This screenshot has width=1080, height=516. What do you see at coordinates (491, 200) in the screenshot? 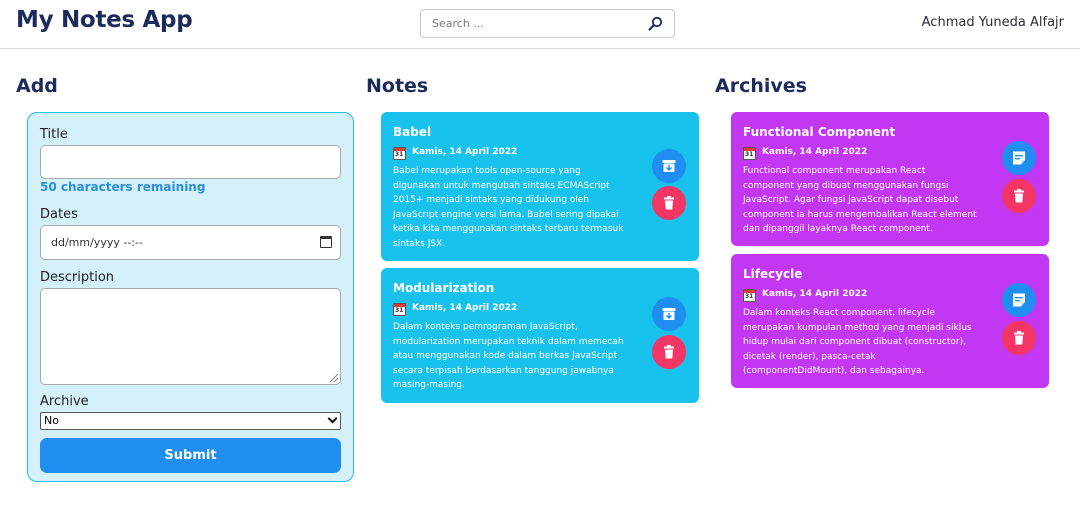
I see `note-body-line: 2015+ menjadi sintaks yang didukung oleh` at bounding box center [491, 200].